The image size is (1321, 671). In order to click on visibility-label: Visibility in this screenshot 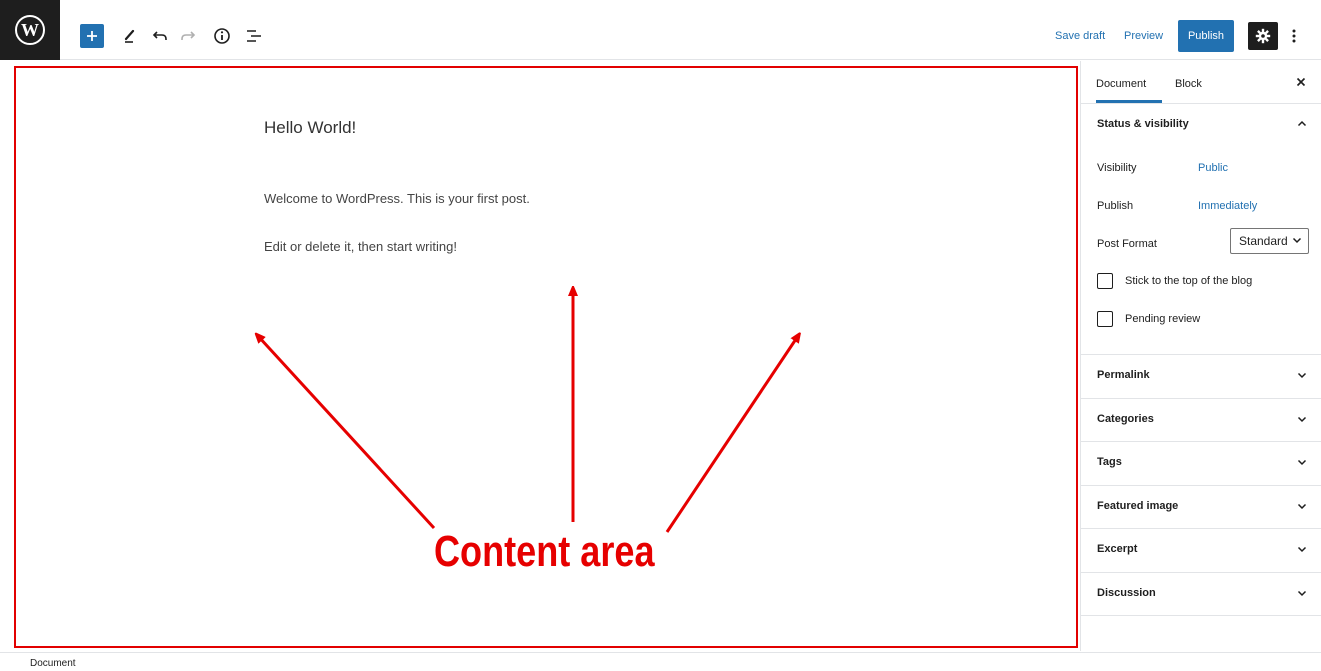, I will do `click(1117, 168)`.